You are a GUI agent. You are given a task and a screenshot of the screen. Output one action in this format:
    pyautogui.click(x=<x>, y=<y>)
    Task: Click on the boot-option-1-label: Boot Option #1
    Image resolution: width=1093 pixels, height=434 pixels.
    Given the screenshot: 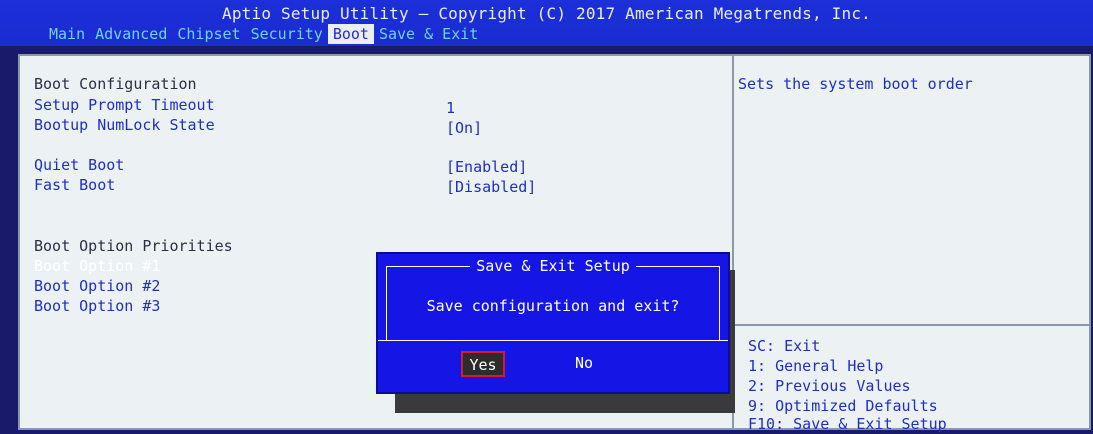 What is the action you would take?
    pyautogui.click(x=97, y=266)
    